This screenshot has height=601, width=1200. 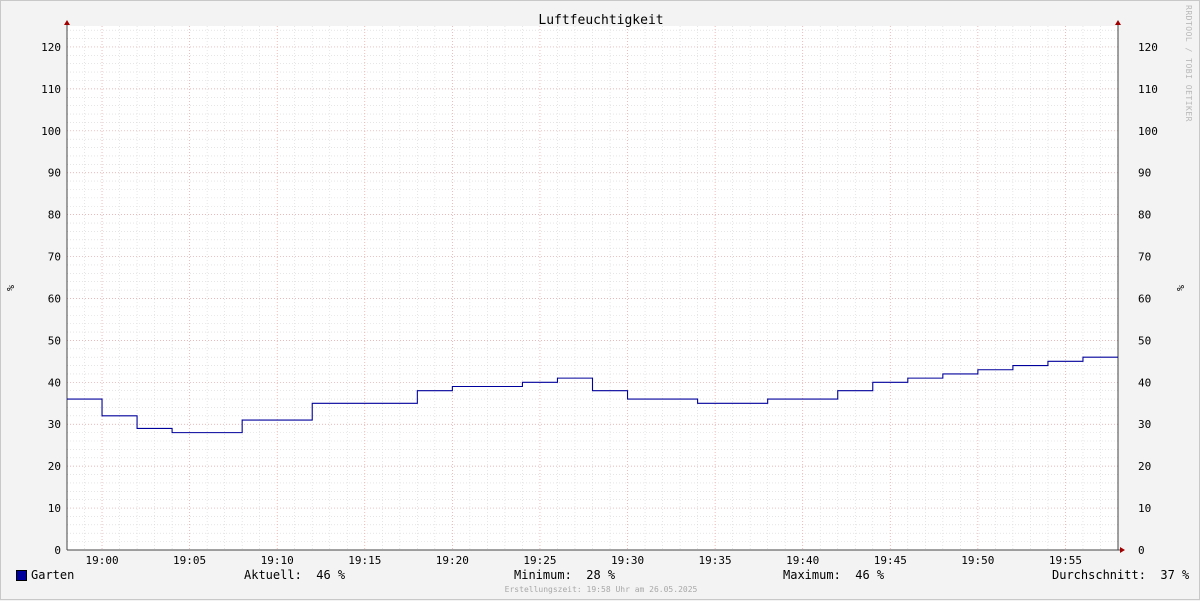 I want to click on y-axis-label-right: %, so click(x=1181, y=288).